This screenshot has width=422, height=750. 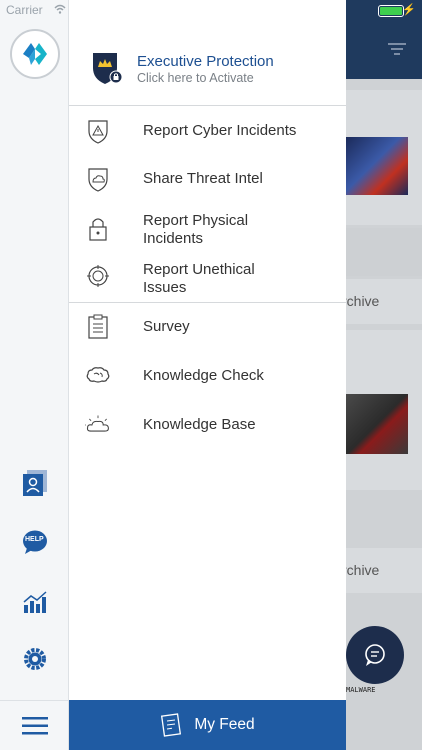 I want to click on logo-icon, so click(x=35, y=54).